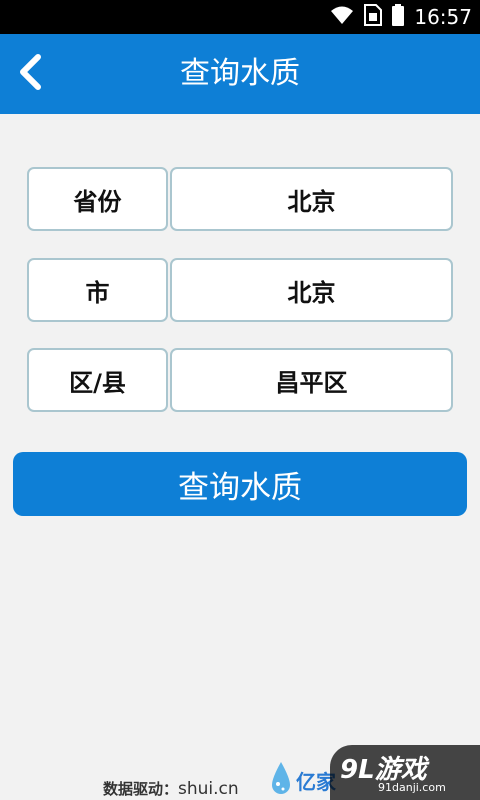 The width and height of the screenshot is (480, 800). Describe the element at coordinates (311, 380) in the screenshot. I see `district-select: 昌平区` at that location.